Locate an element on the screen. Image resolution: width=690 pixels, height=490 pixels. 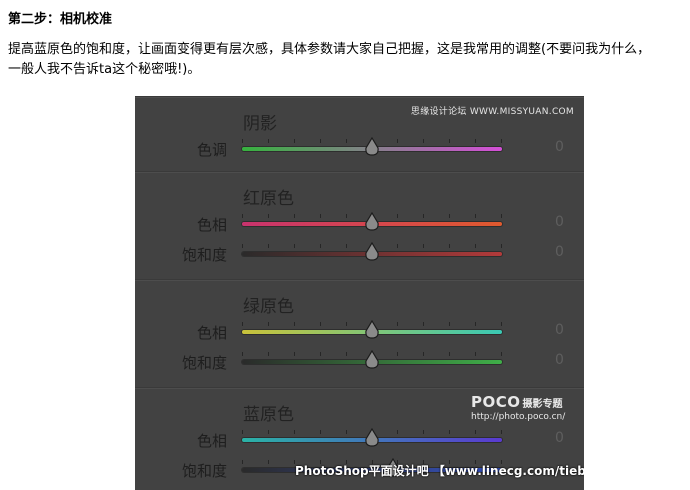
section-red-primary: 红原色 色相 0 饱和度 0 is located at coordinates (359, 225).